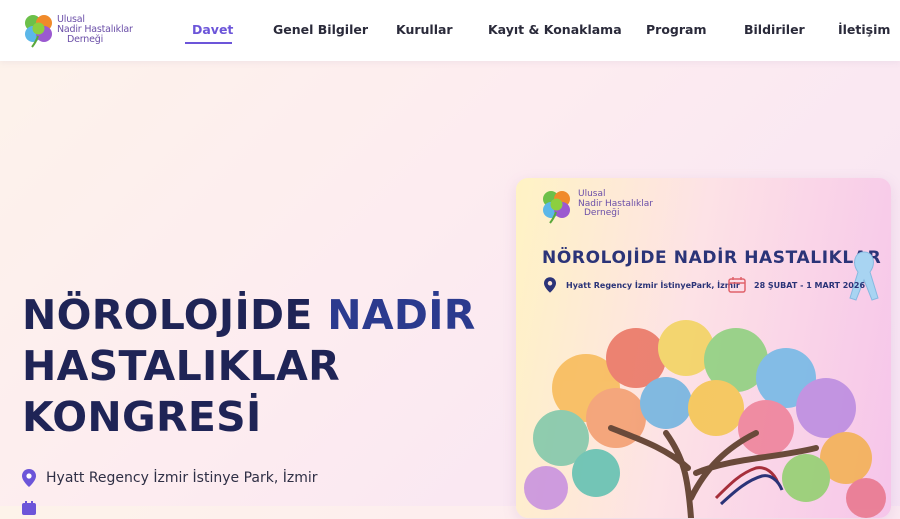 The height and width of the screenshot is (519, 900). I want to click on poster-title: NÖROLOJİDE NADİR HASTALIKLAR, so click(712, 258).